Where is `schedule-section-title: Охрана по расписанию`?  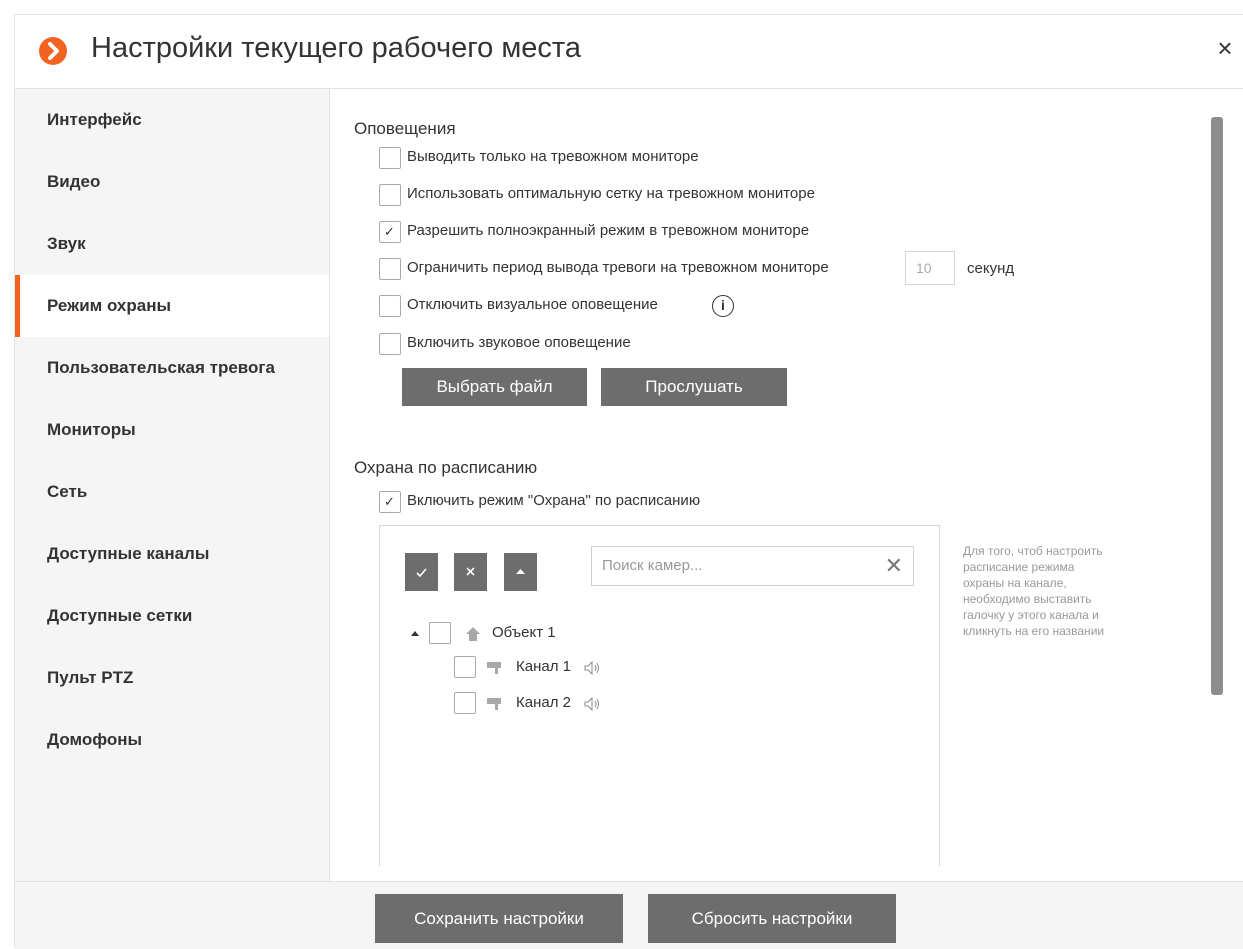 schedule-section-title: Охрана по расписанию is located at coordinates (446, 467).